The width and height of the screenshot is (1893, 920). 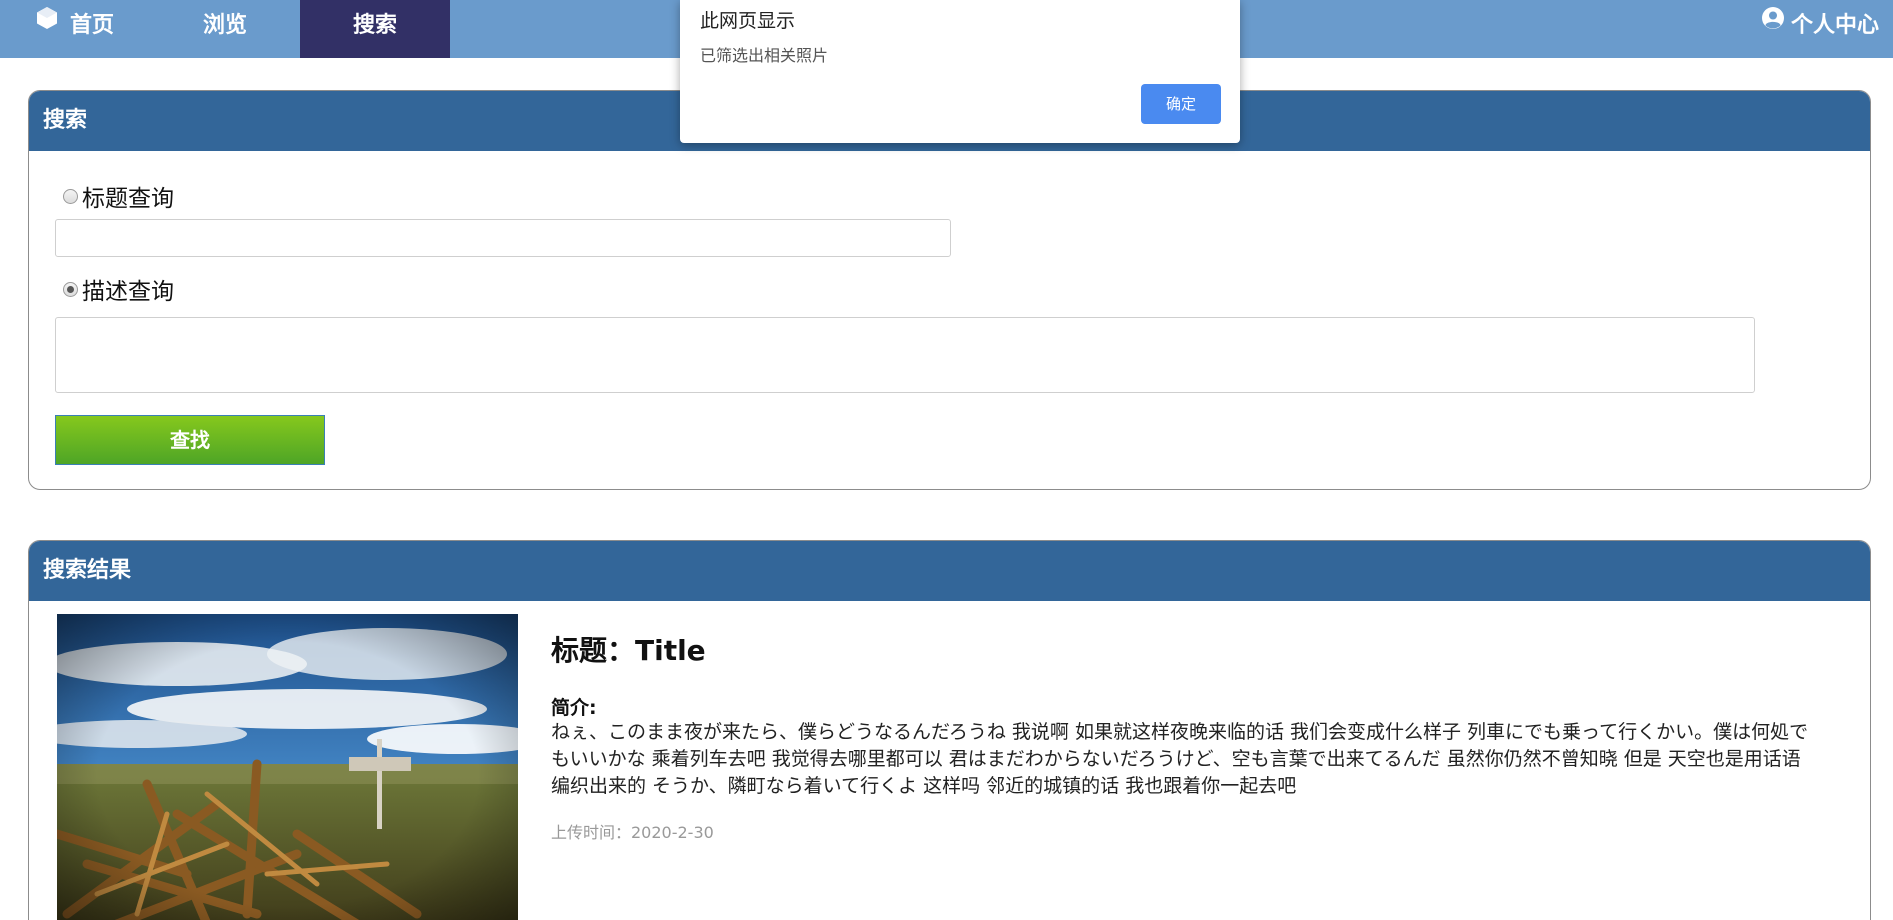 I want to click on result-panel-title: 搜索结果, so click(x=949, y=571).